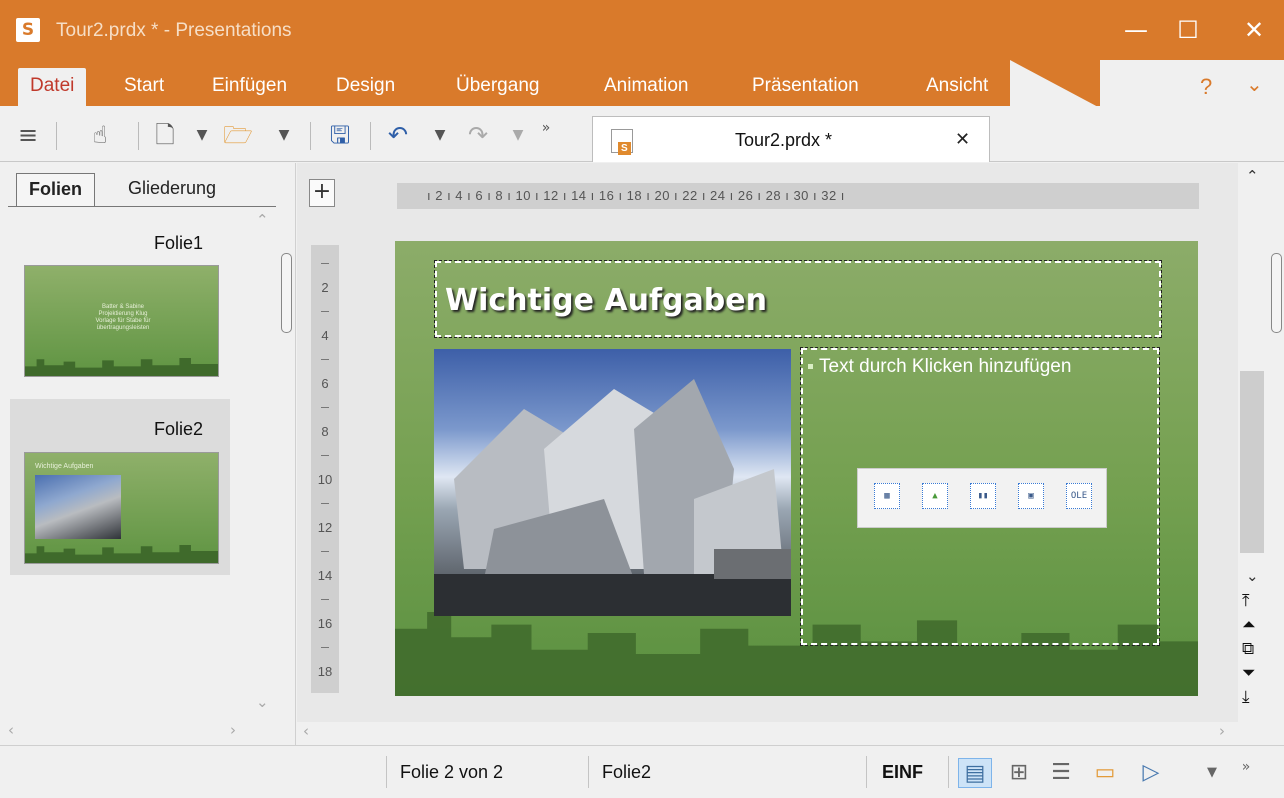  I want to click on previous-slide-icon: ⏶, so click(1249, 625).